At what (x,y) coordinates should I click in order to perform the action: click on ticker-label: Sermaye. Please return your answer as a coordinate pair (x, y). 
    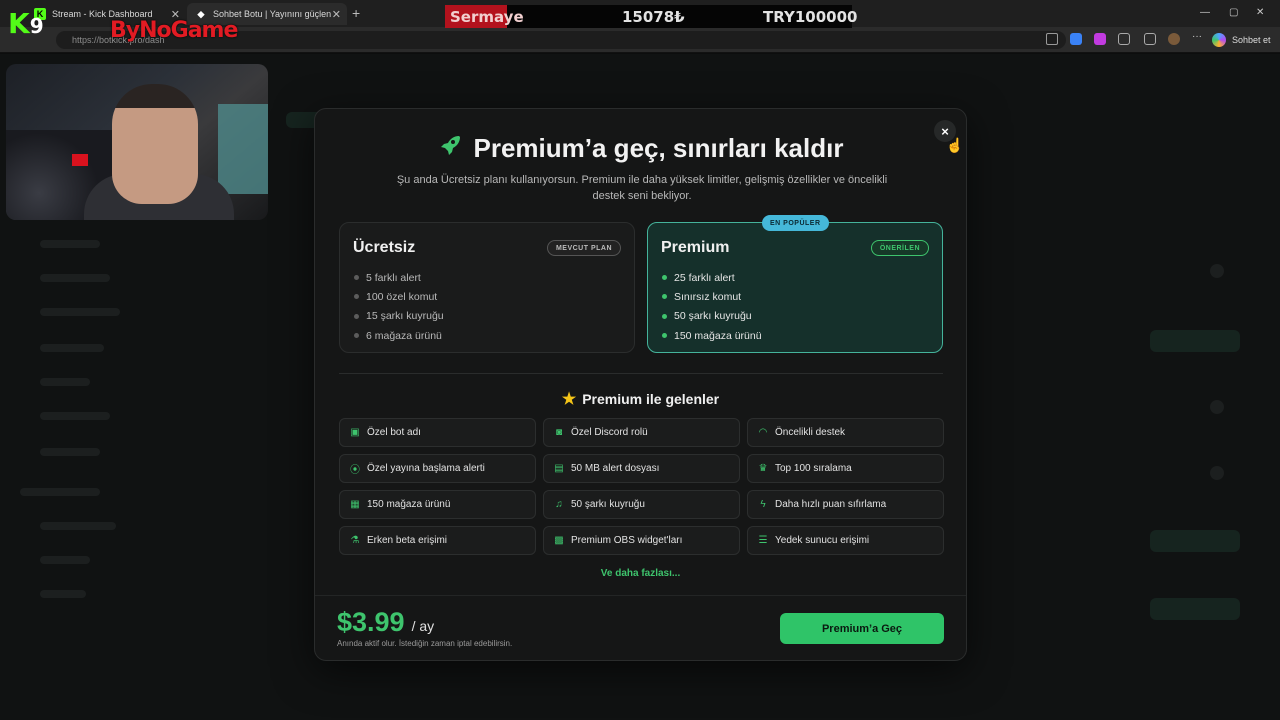
    Looking at the image, I should click on (484, 16).